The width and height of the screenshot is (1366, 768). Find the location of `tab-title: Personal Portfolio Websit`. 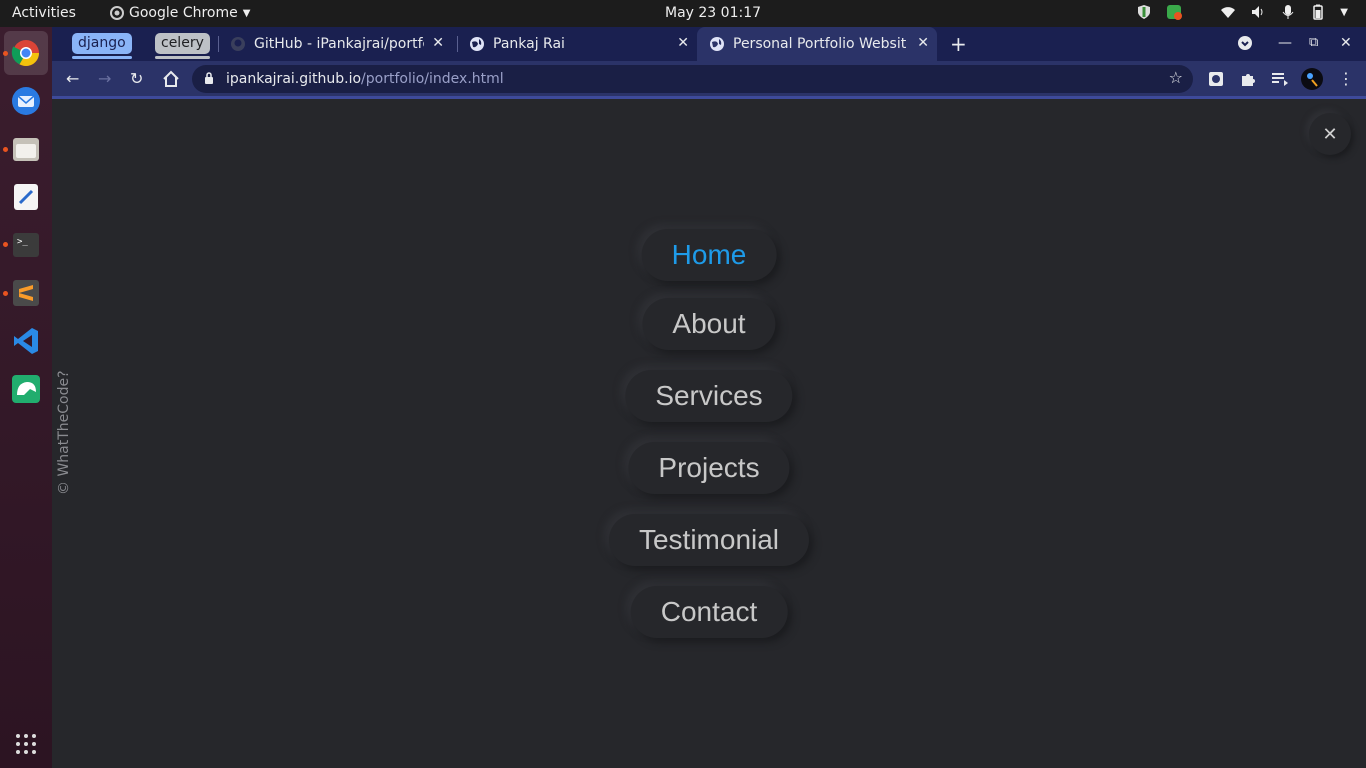

tab-title: Personal Portfolio Websit is located at coordinates (820, 44).